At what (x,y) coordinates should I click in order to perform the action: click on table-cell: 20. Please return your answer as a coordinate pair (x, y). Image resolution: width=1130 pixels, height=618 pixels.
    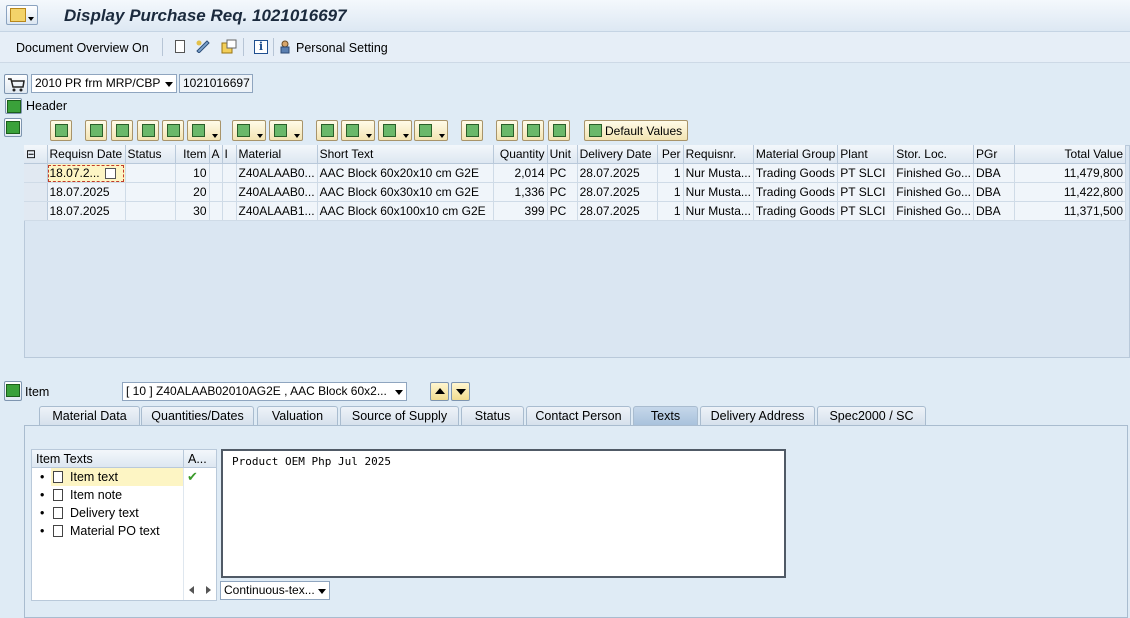
    Looking at the image, I should click on (192, 192).